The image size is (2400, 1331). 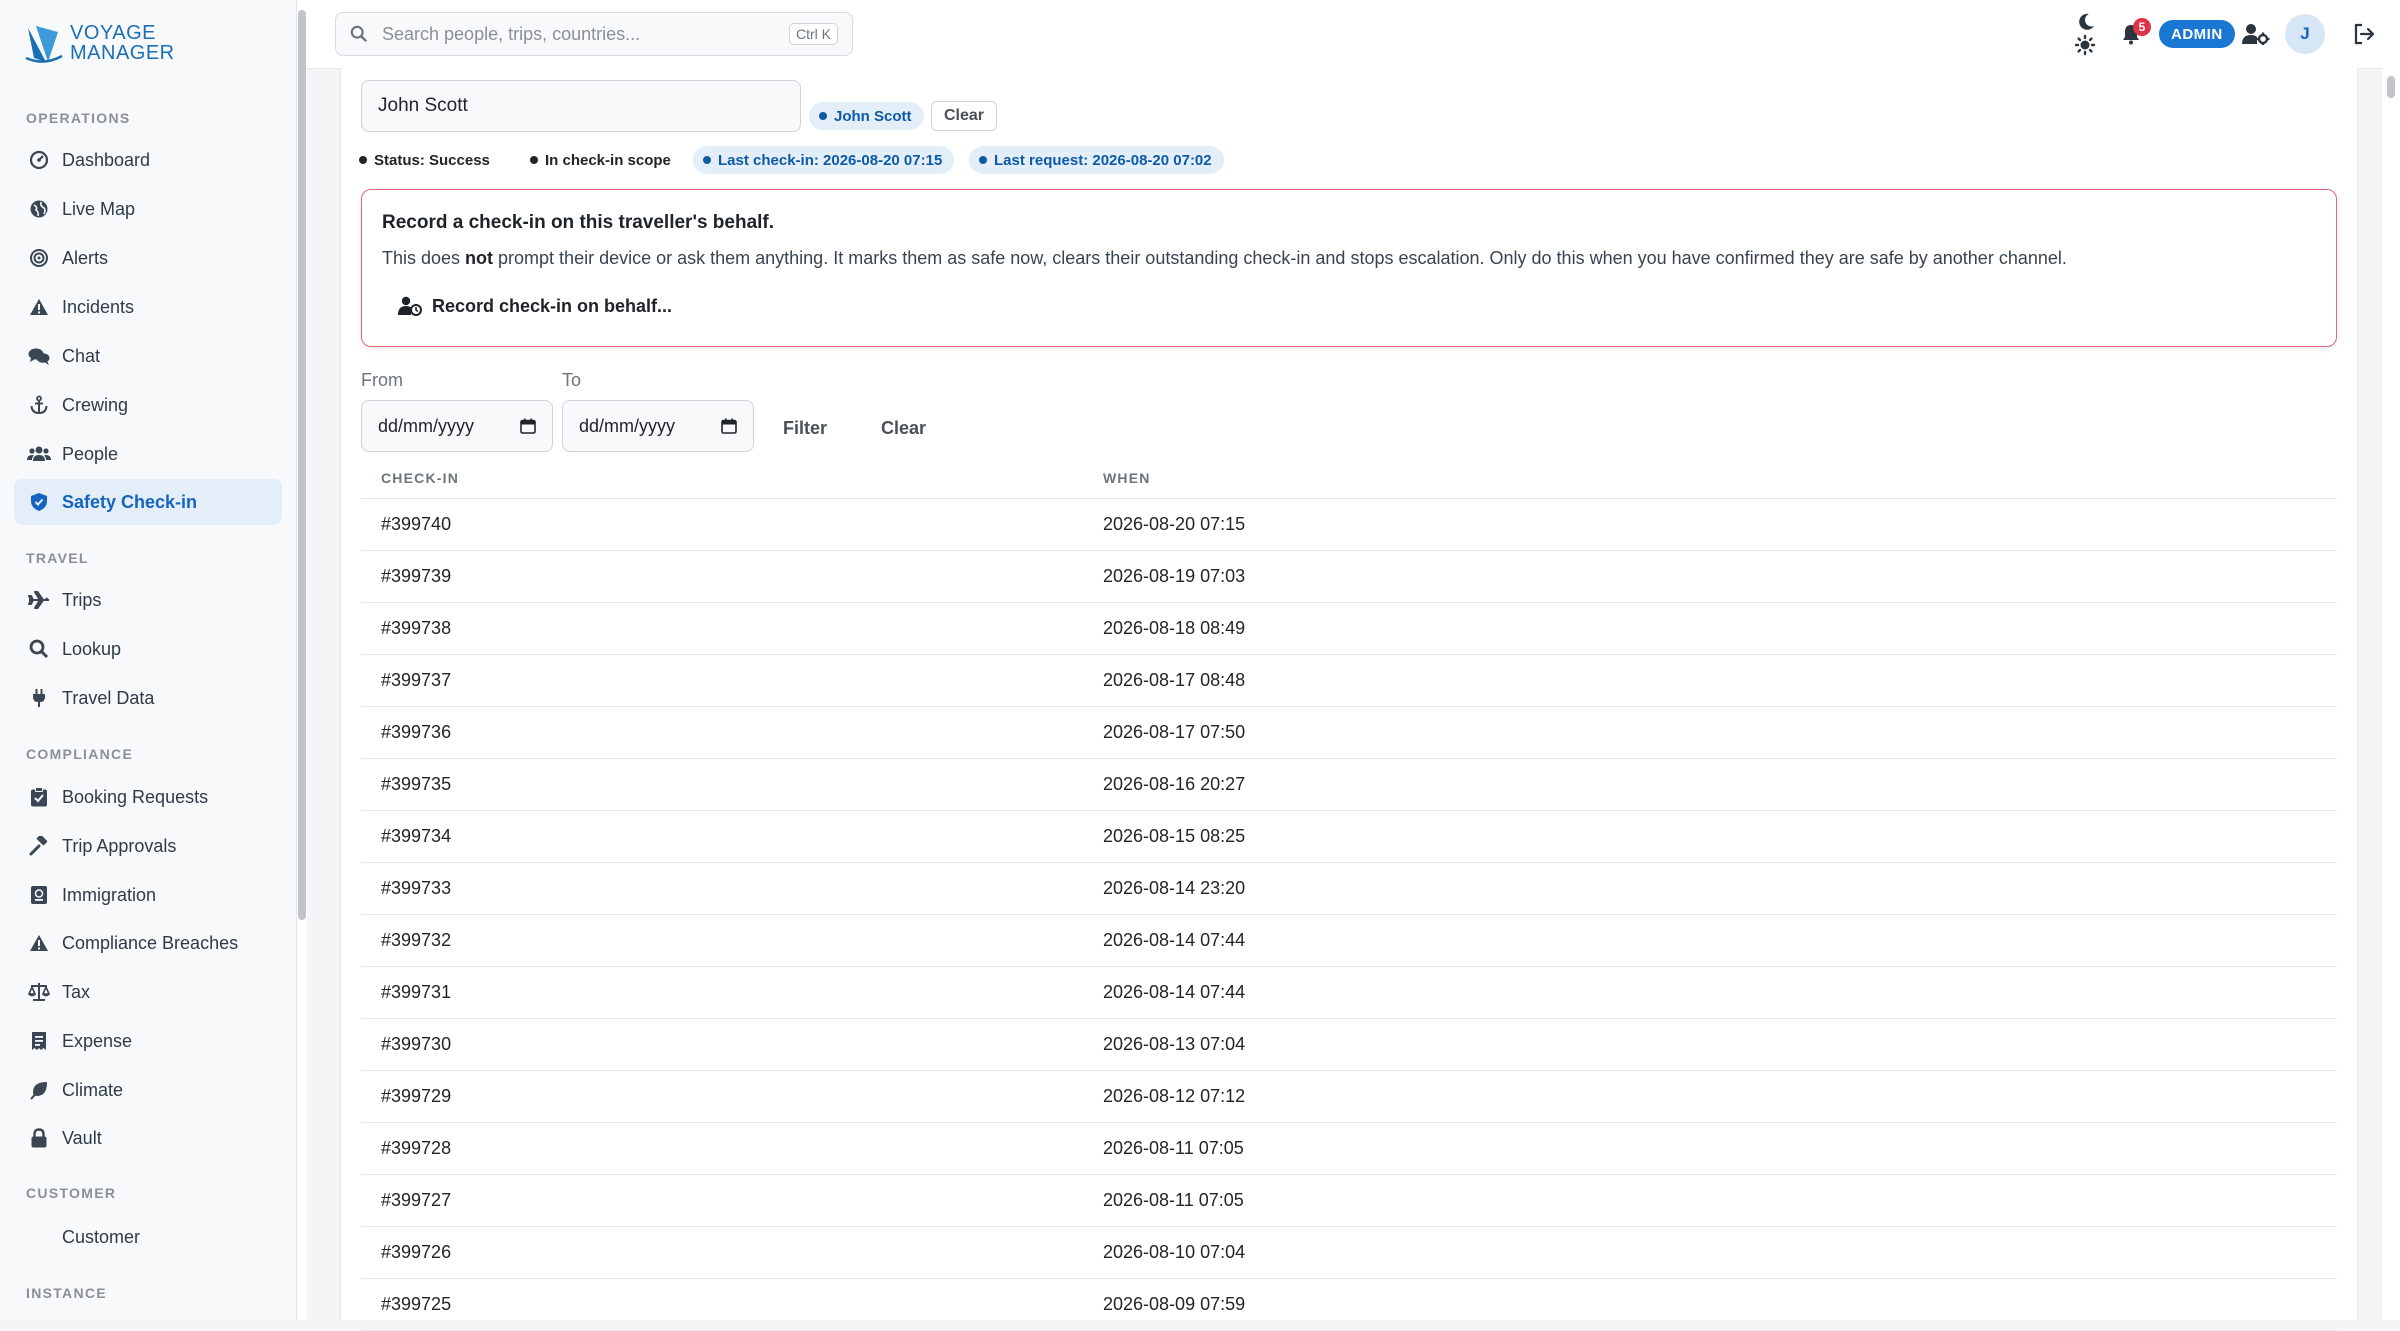 I want to click on check-in-id-cell: #399732, so click(x=416, y=940).